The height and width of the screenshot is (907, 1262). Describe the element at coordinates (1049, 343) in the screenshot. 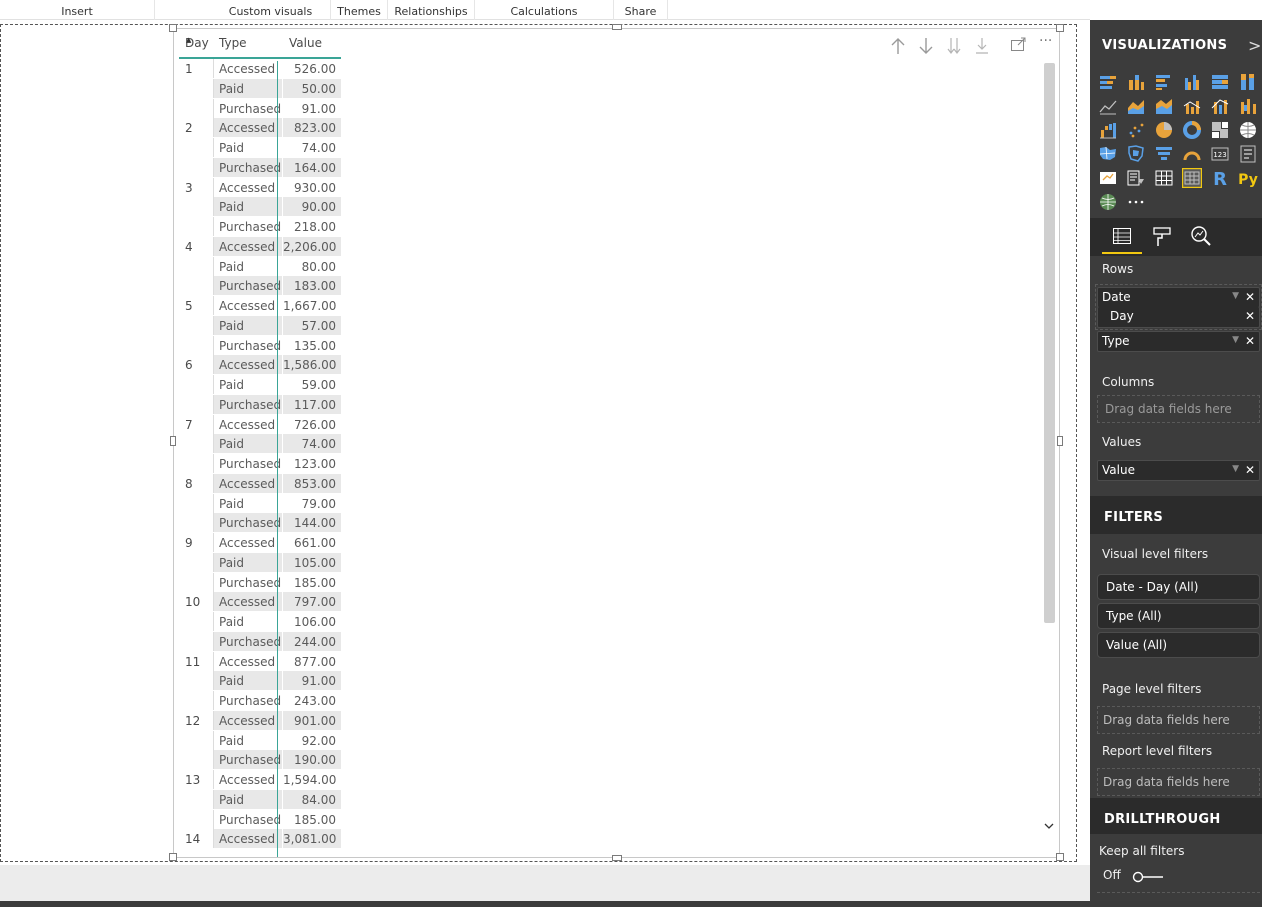

I see `vertical-scrollbar` at that location.